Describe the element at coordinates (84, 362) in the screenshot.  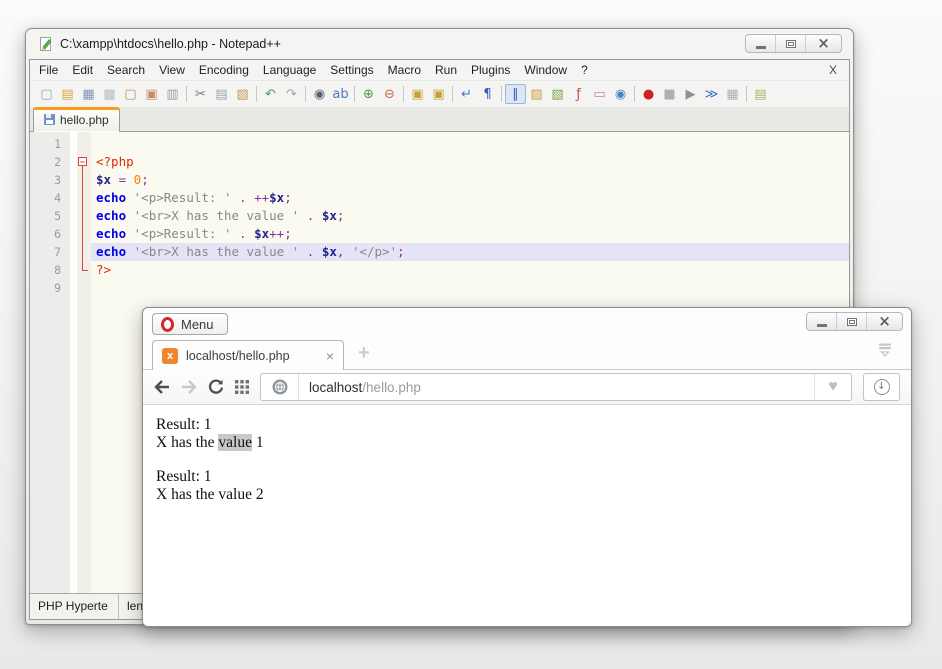
I see `fold-margin` at that location.